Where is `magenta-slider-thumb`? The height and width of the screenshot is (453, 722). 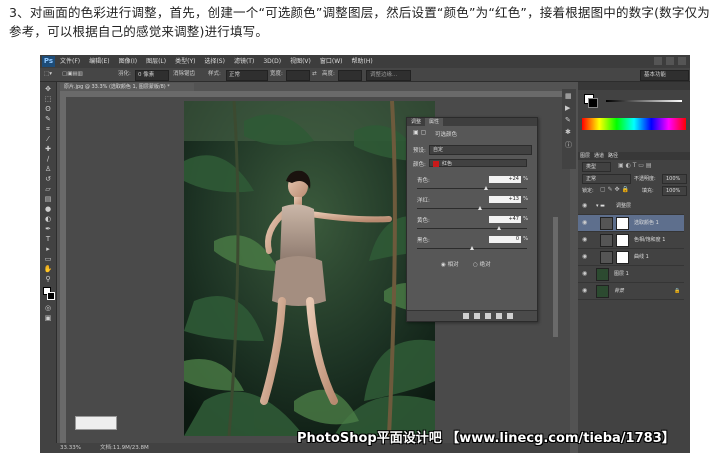
magenta-slider-thumb is located at coordinates (480, 208).